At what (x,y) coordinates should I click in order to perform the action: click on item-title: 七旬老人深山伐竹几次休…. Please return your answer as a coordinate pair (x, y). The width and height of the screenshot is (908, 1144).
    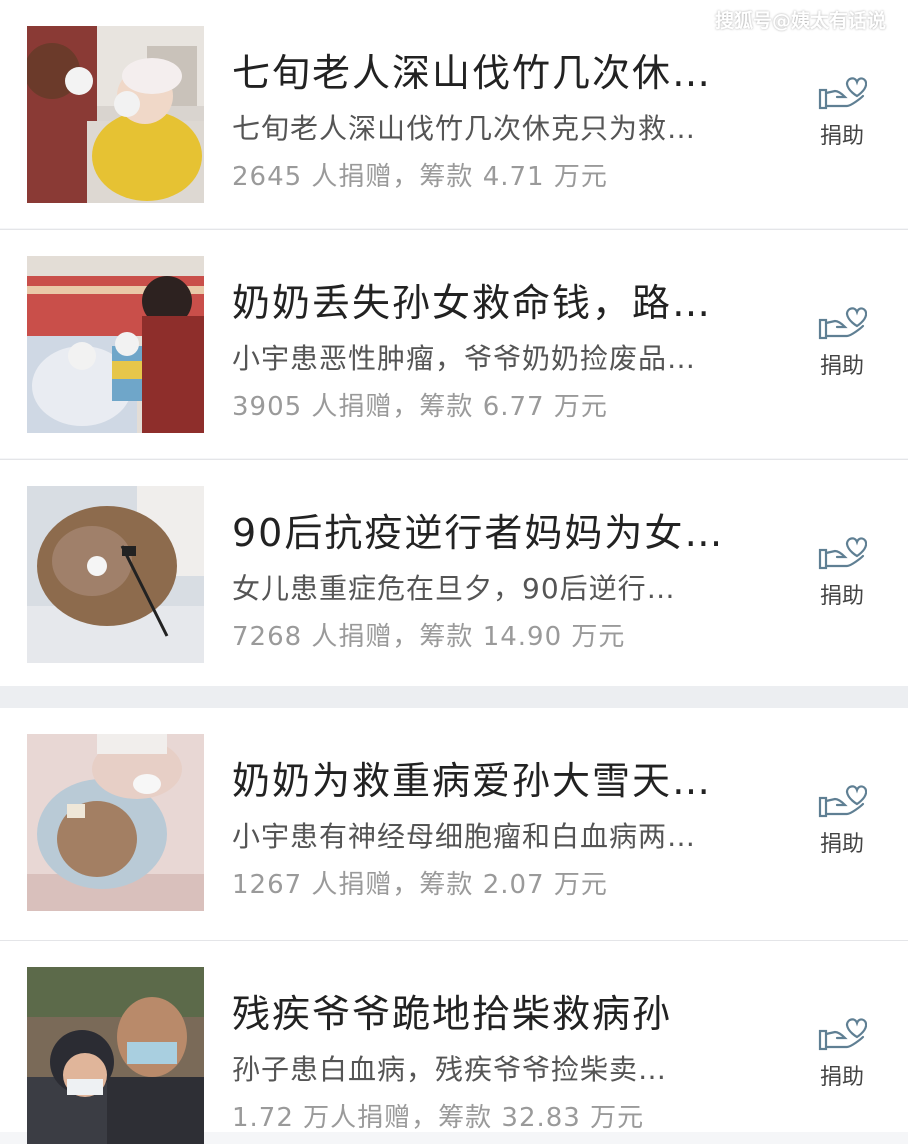
    Looking at the image, I should click on (472, 69).